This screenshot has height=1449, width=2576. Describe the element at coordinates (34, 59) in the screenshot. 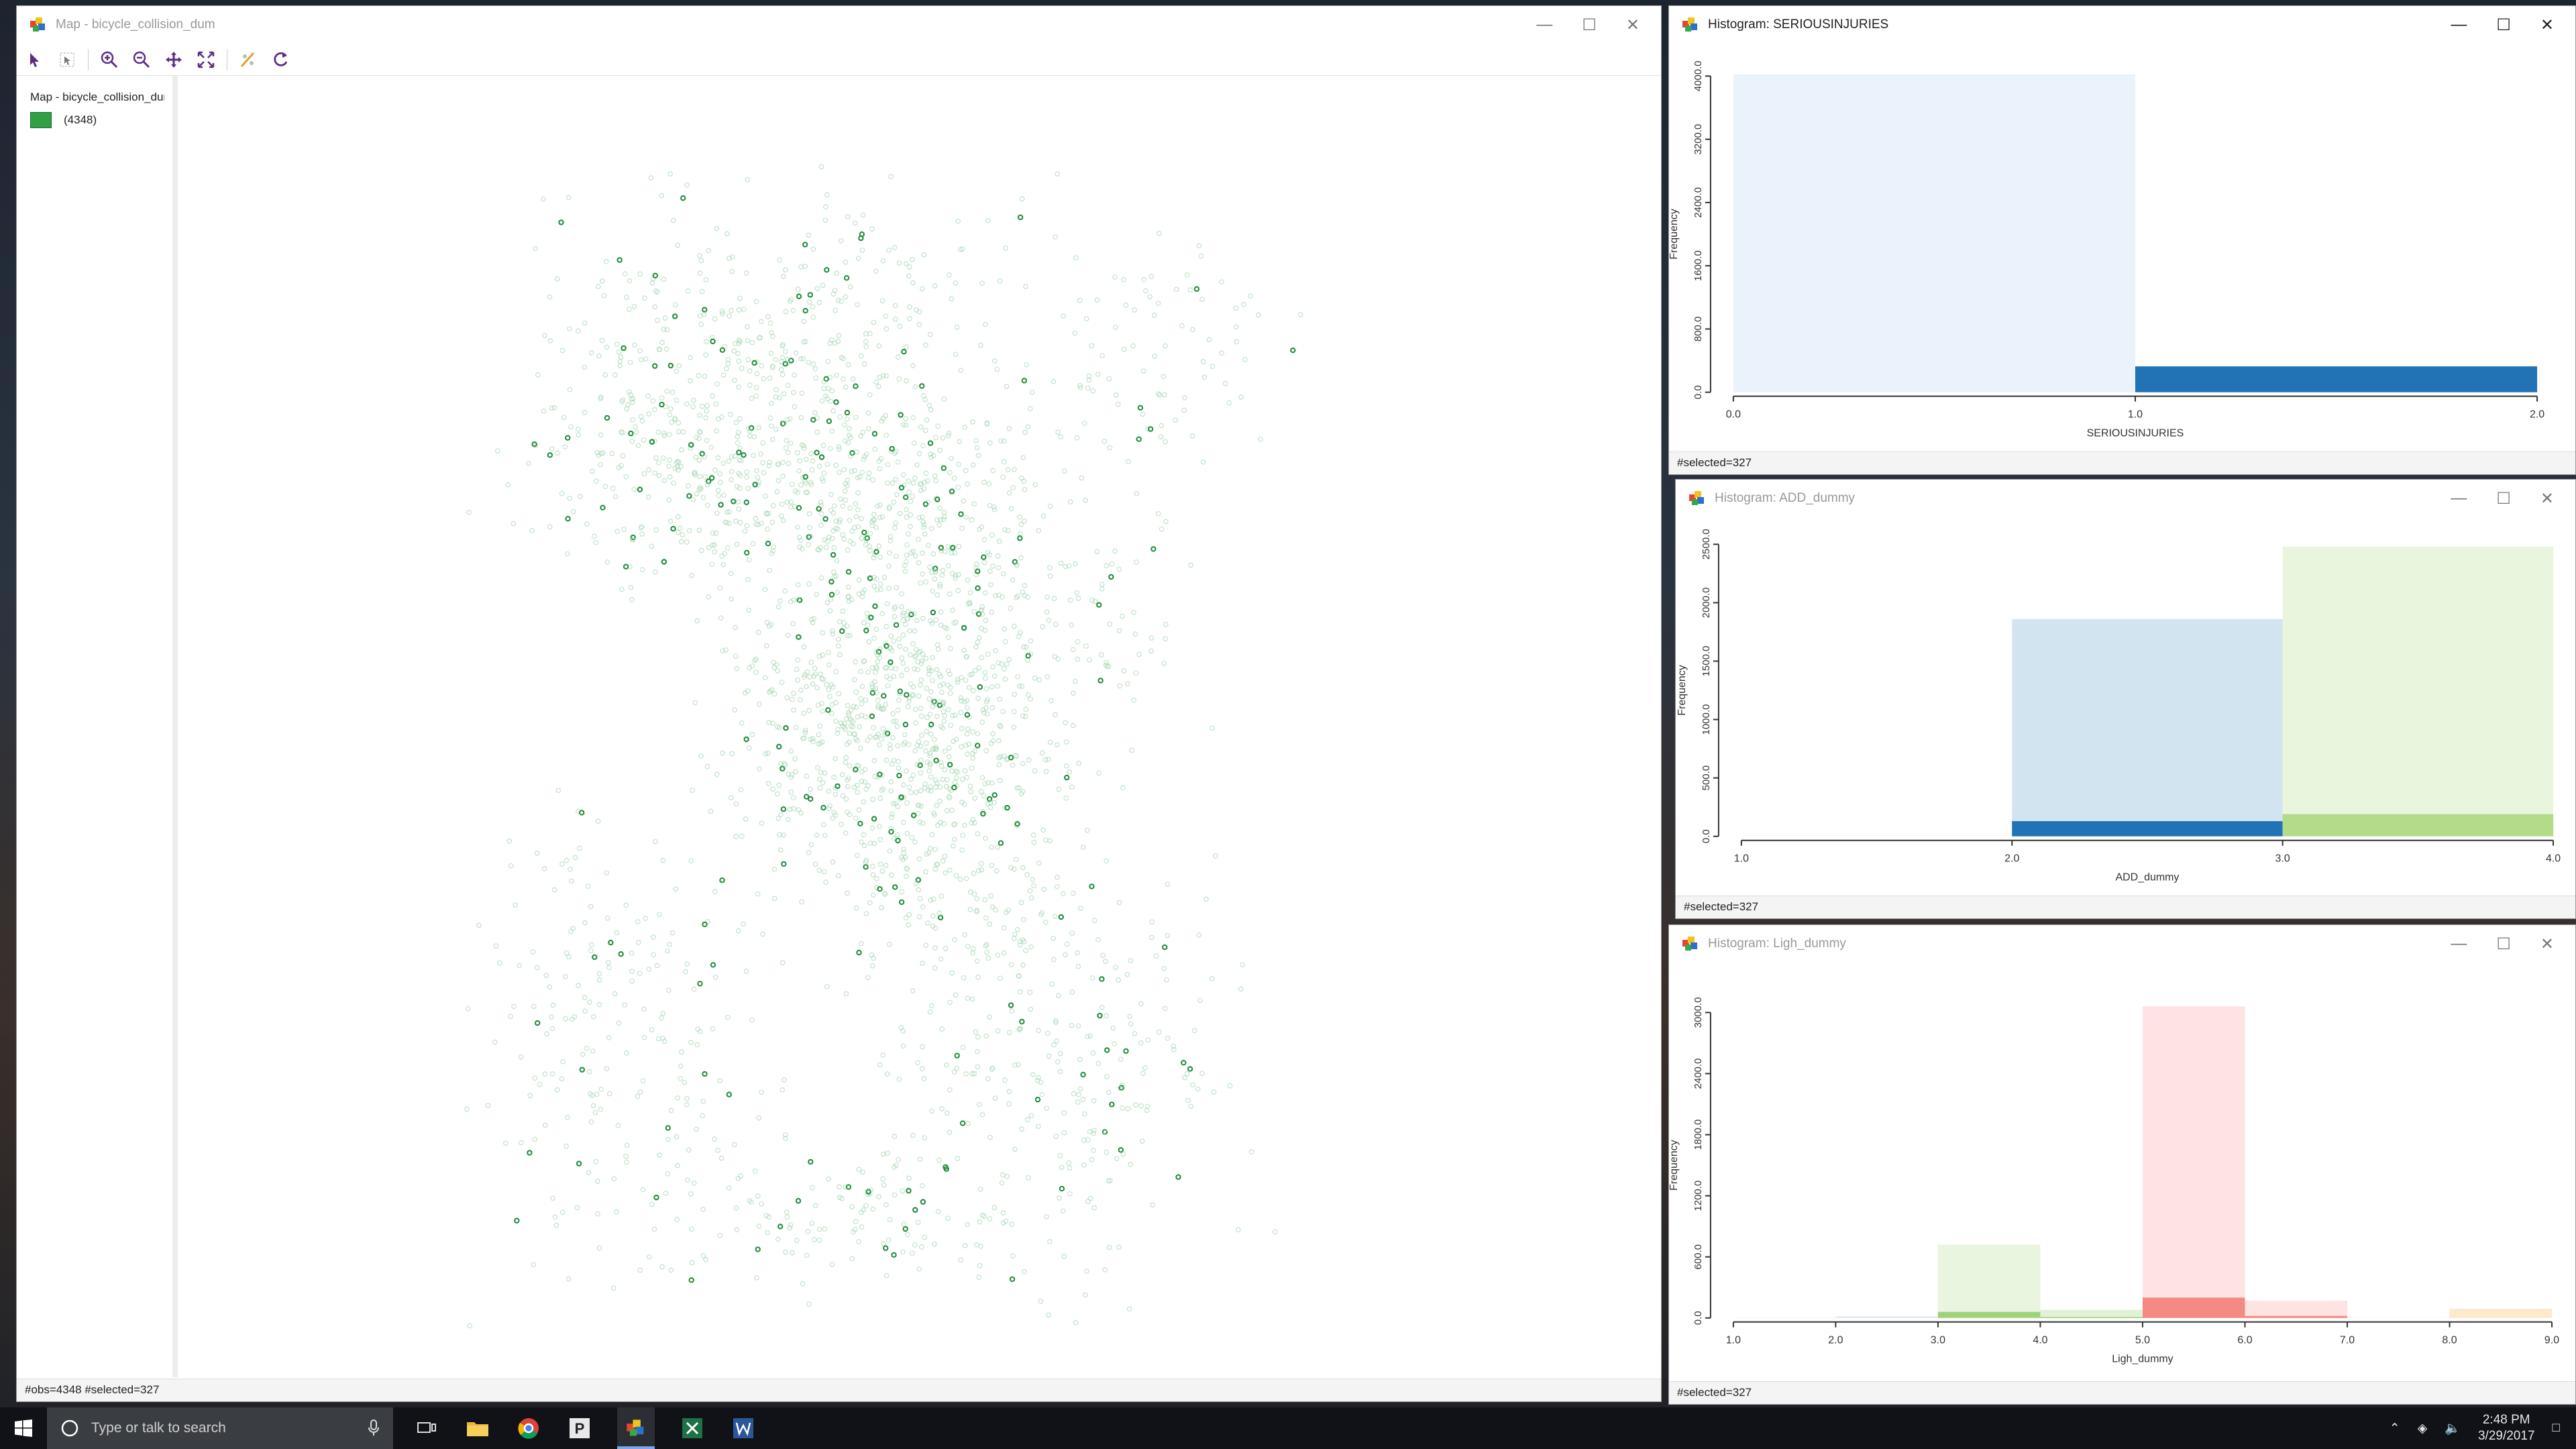

I see `select-arrow-icon` at that location.